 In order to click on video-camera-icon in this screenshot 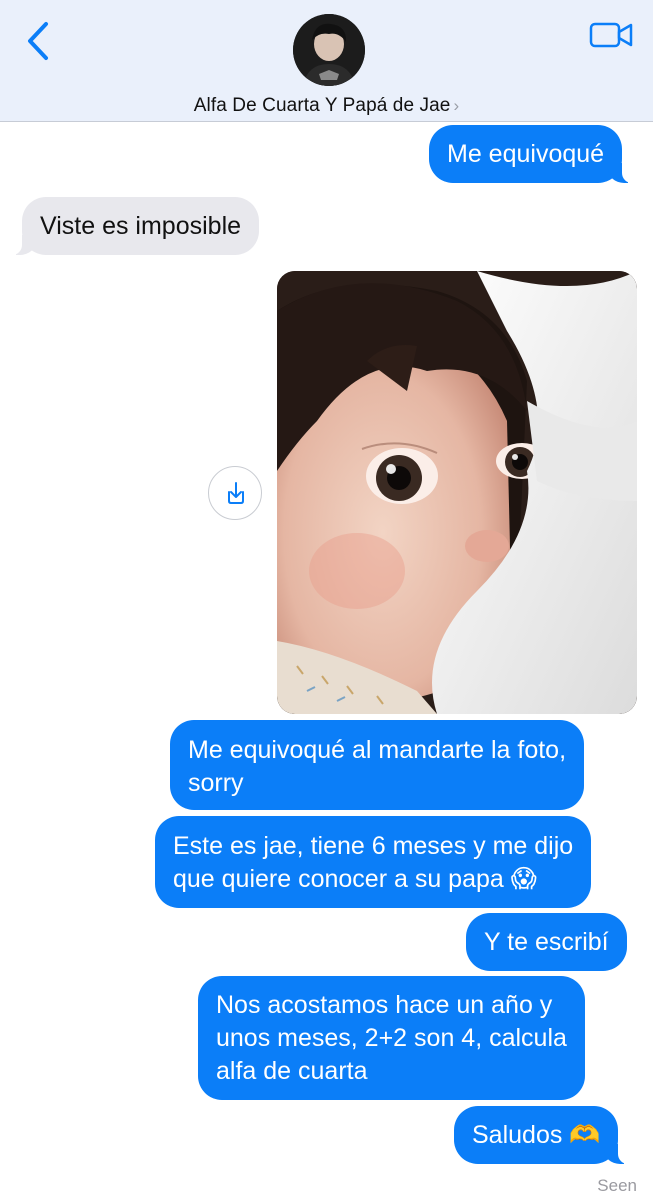, I will do `click(611, 35)`.